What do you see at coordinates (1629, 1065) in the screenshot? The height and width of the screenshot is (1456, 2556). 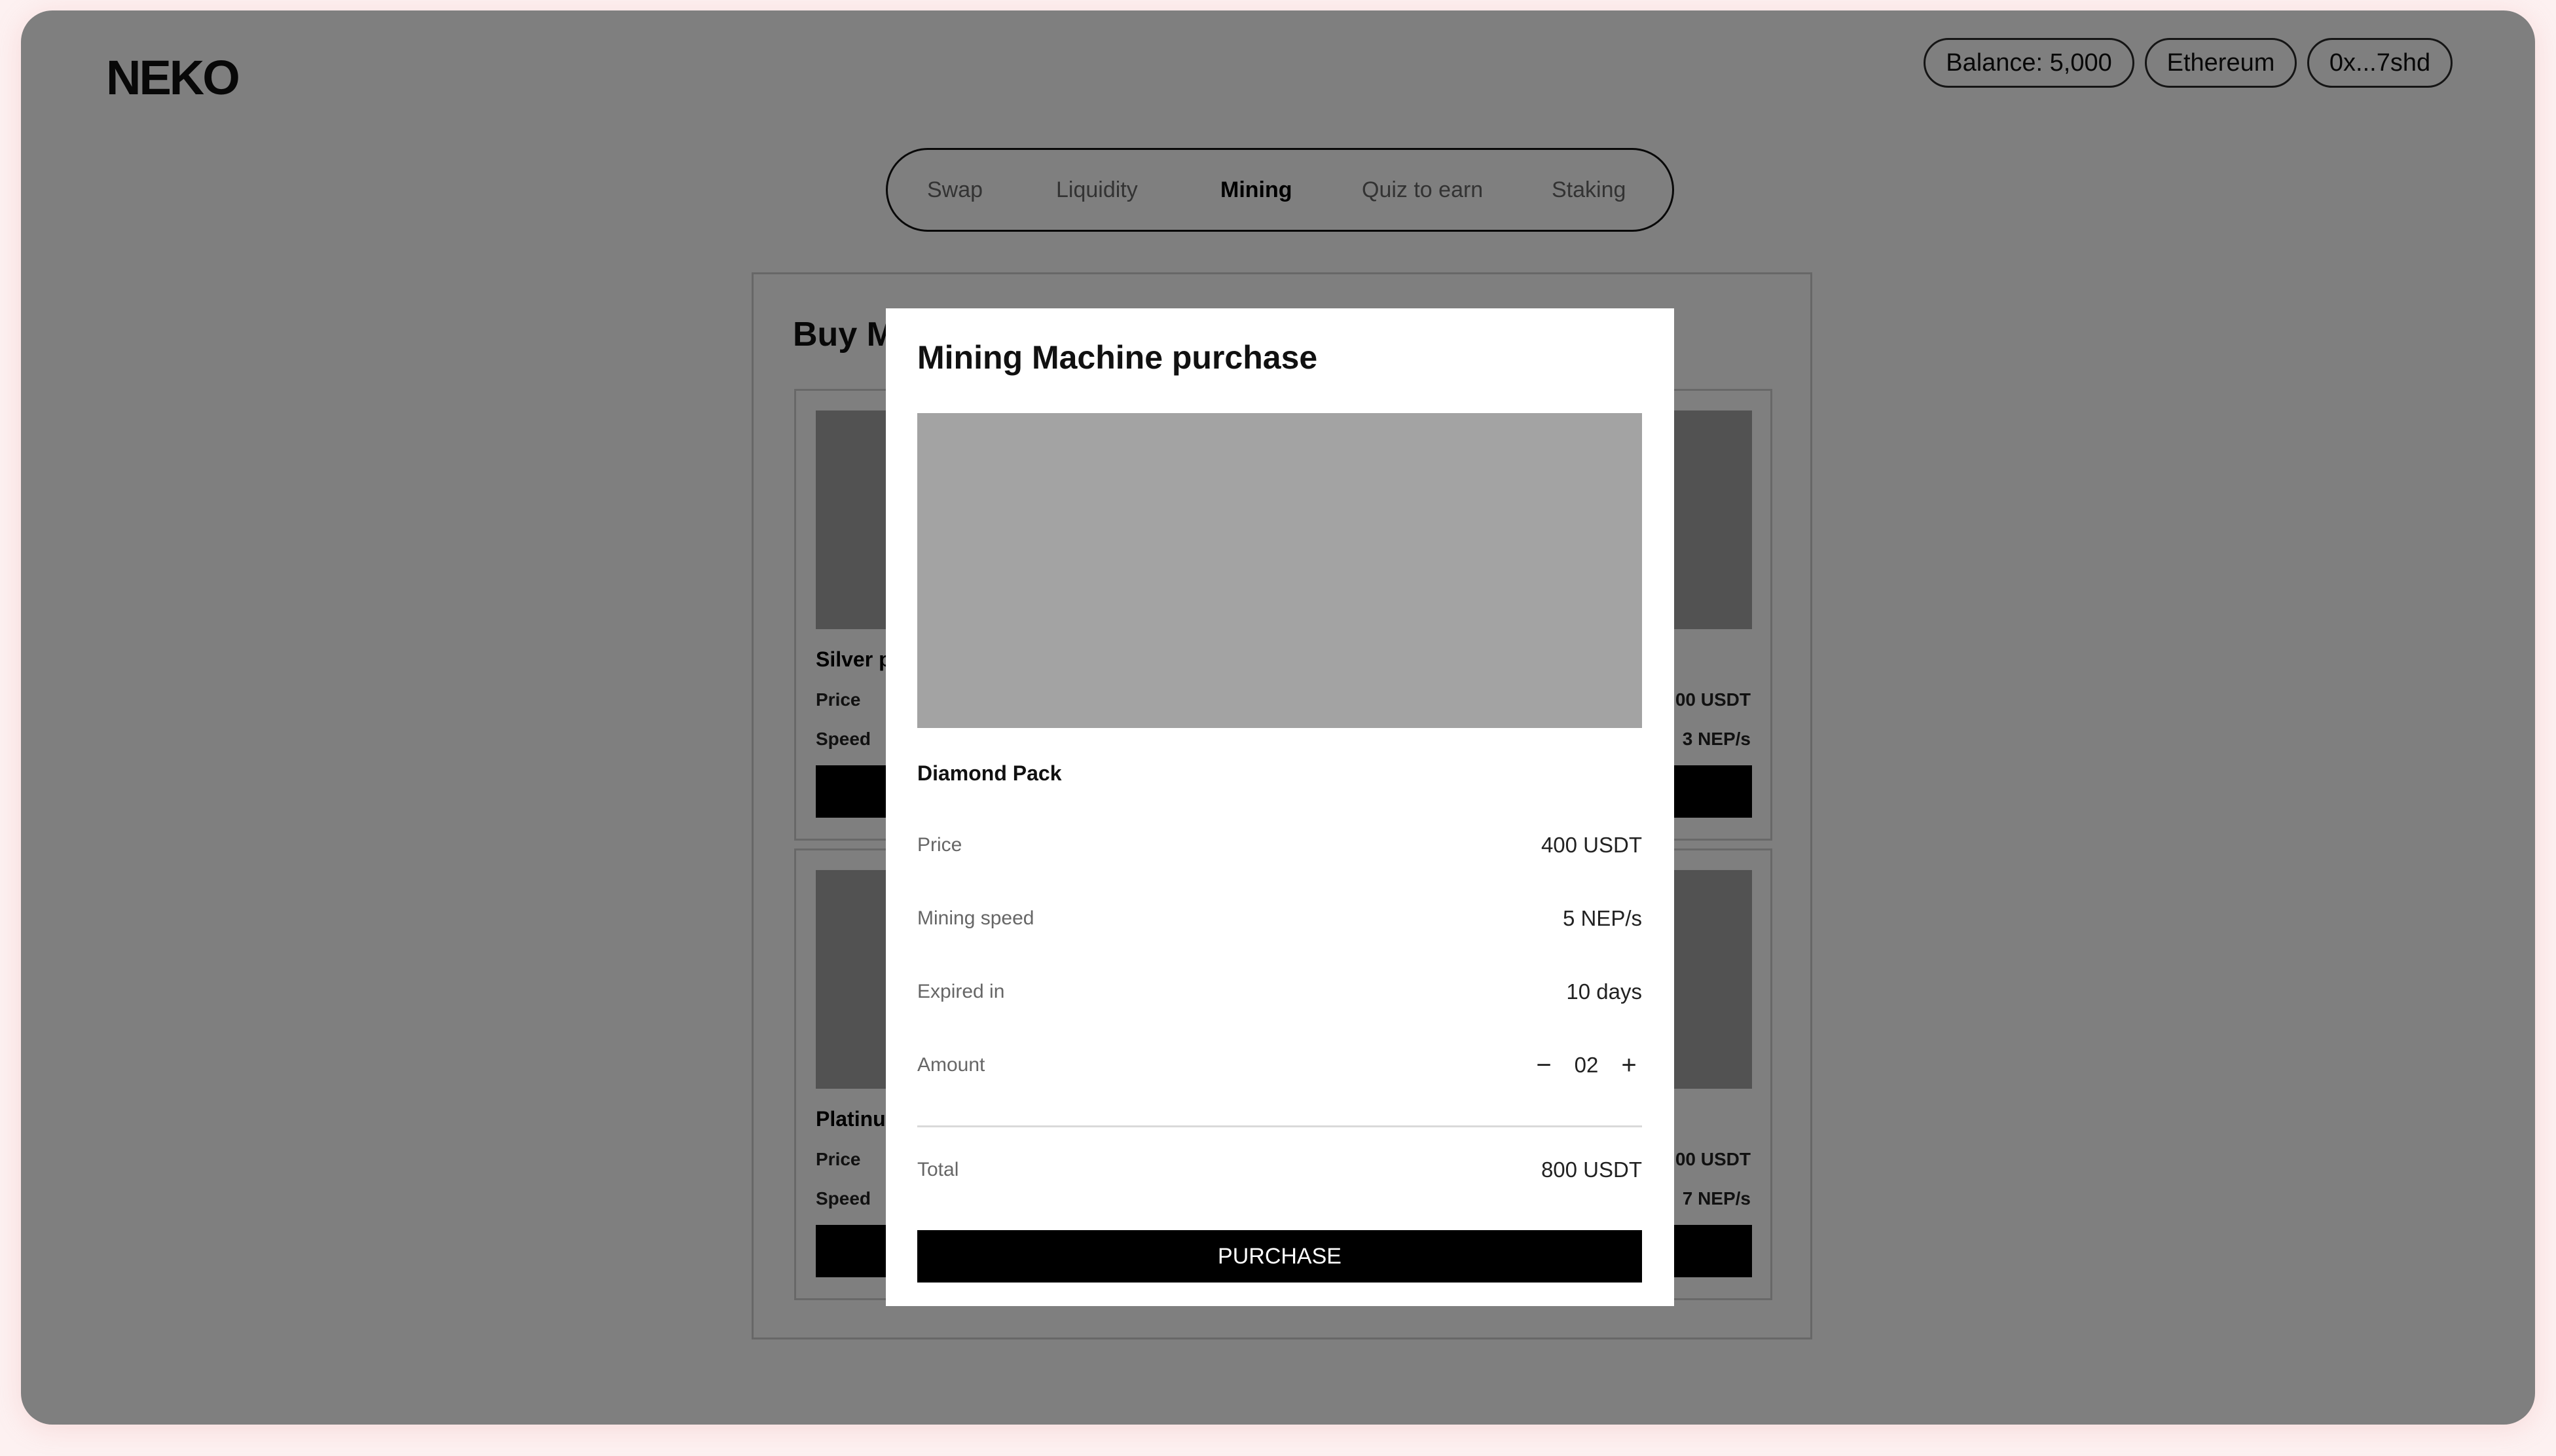 I see `increment-button: +` at bounding box center [1629, 1065].